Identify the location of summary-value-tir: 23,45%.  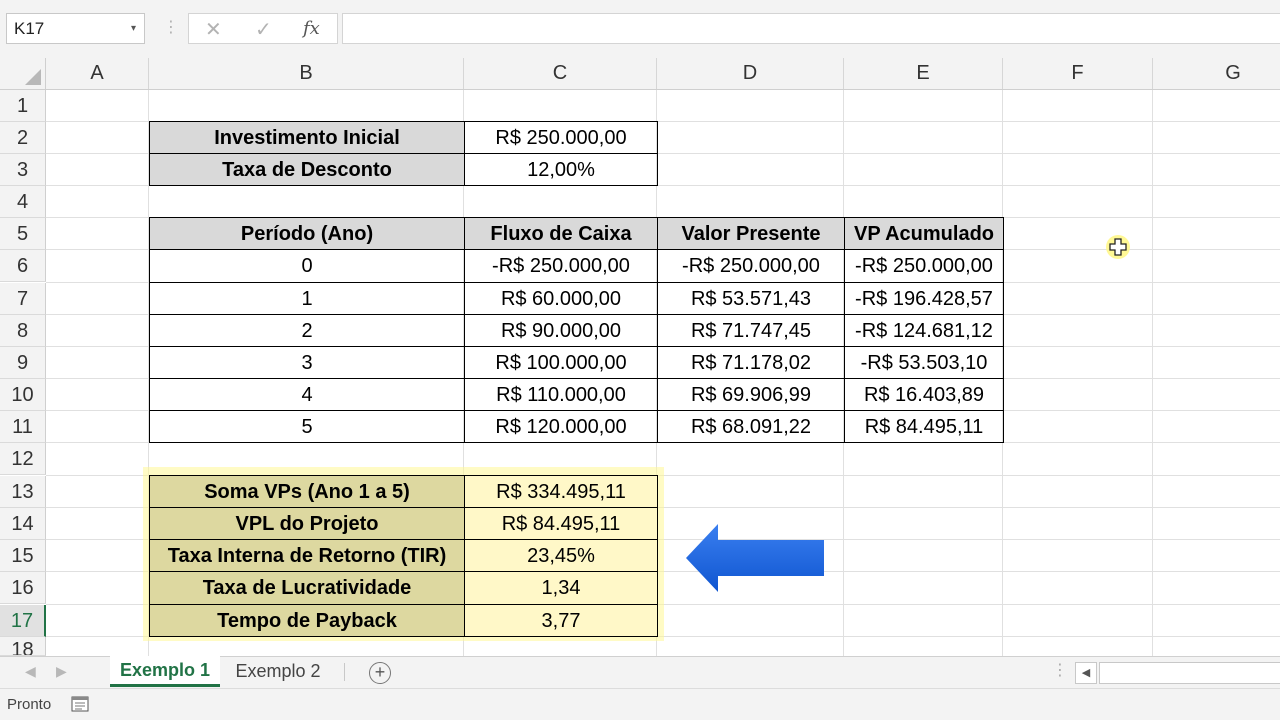
(561, 555).